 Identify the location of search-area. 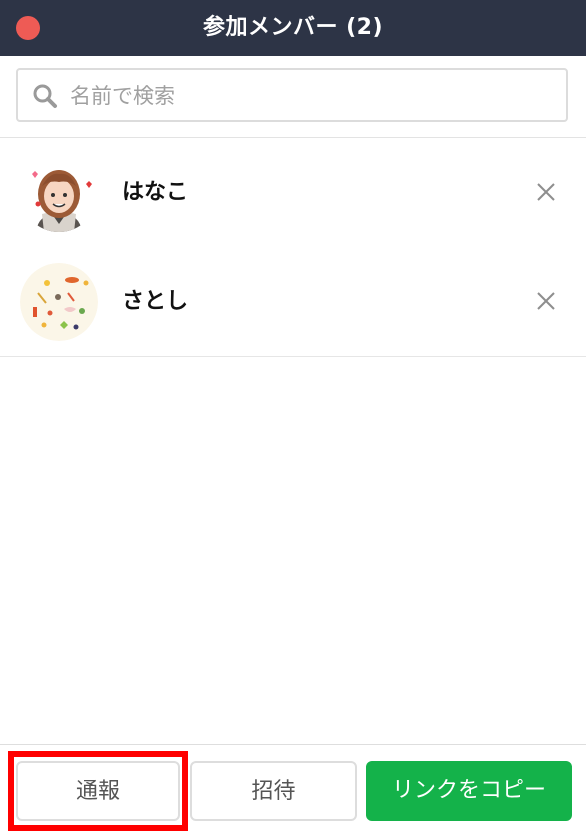
(293, 97).